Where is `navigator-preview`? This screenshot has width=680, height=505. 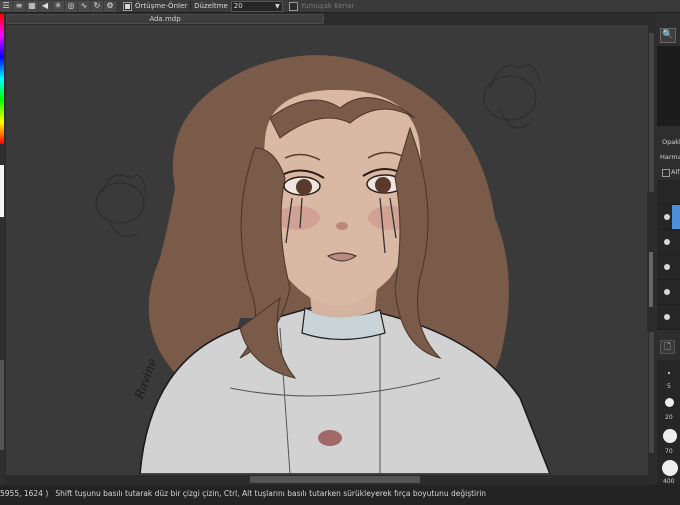 navigator-preview is located at coordinates (668, 86).